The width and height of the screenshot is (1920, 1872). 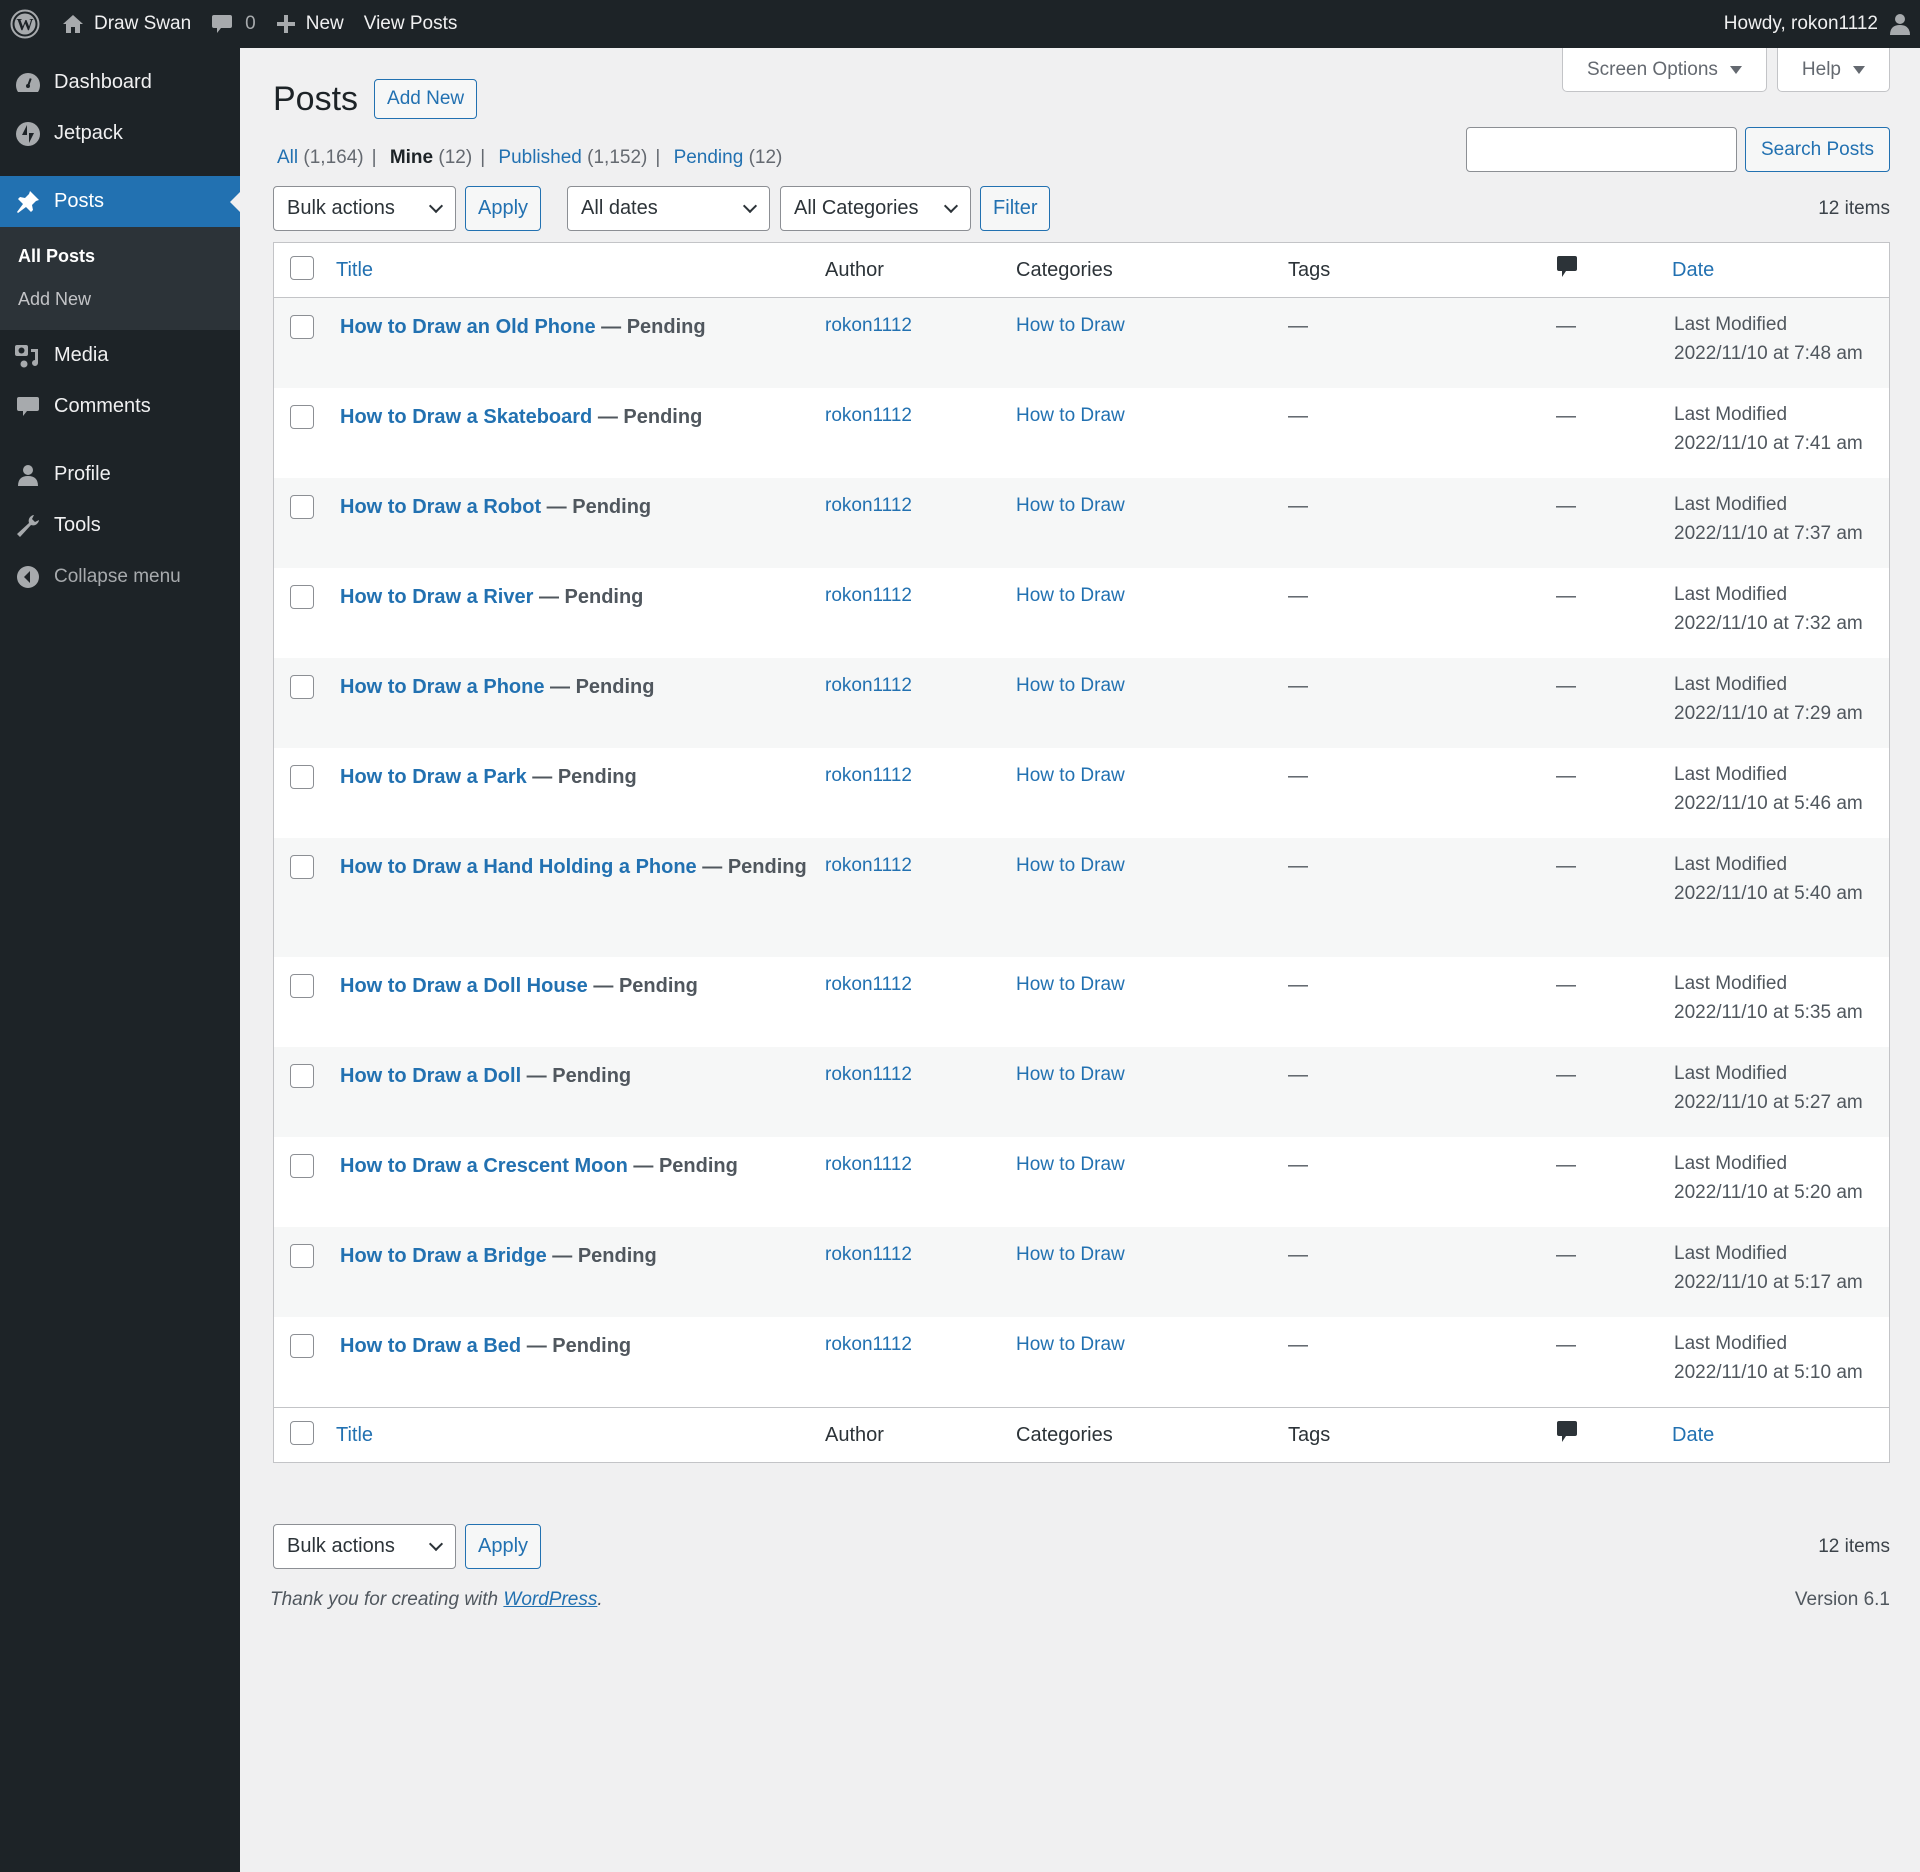 What do you see at coordinates (430, 1346) in the screenshot?
I see `post-title-link: How to Draw a Bed` at bounding box center [430, 1346].